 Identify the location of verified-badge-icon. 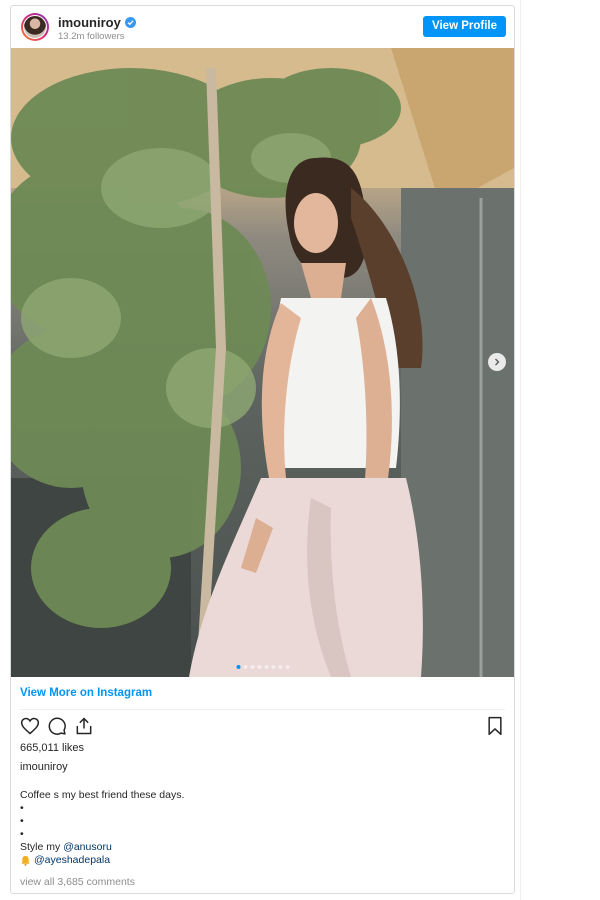
(130, 22).